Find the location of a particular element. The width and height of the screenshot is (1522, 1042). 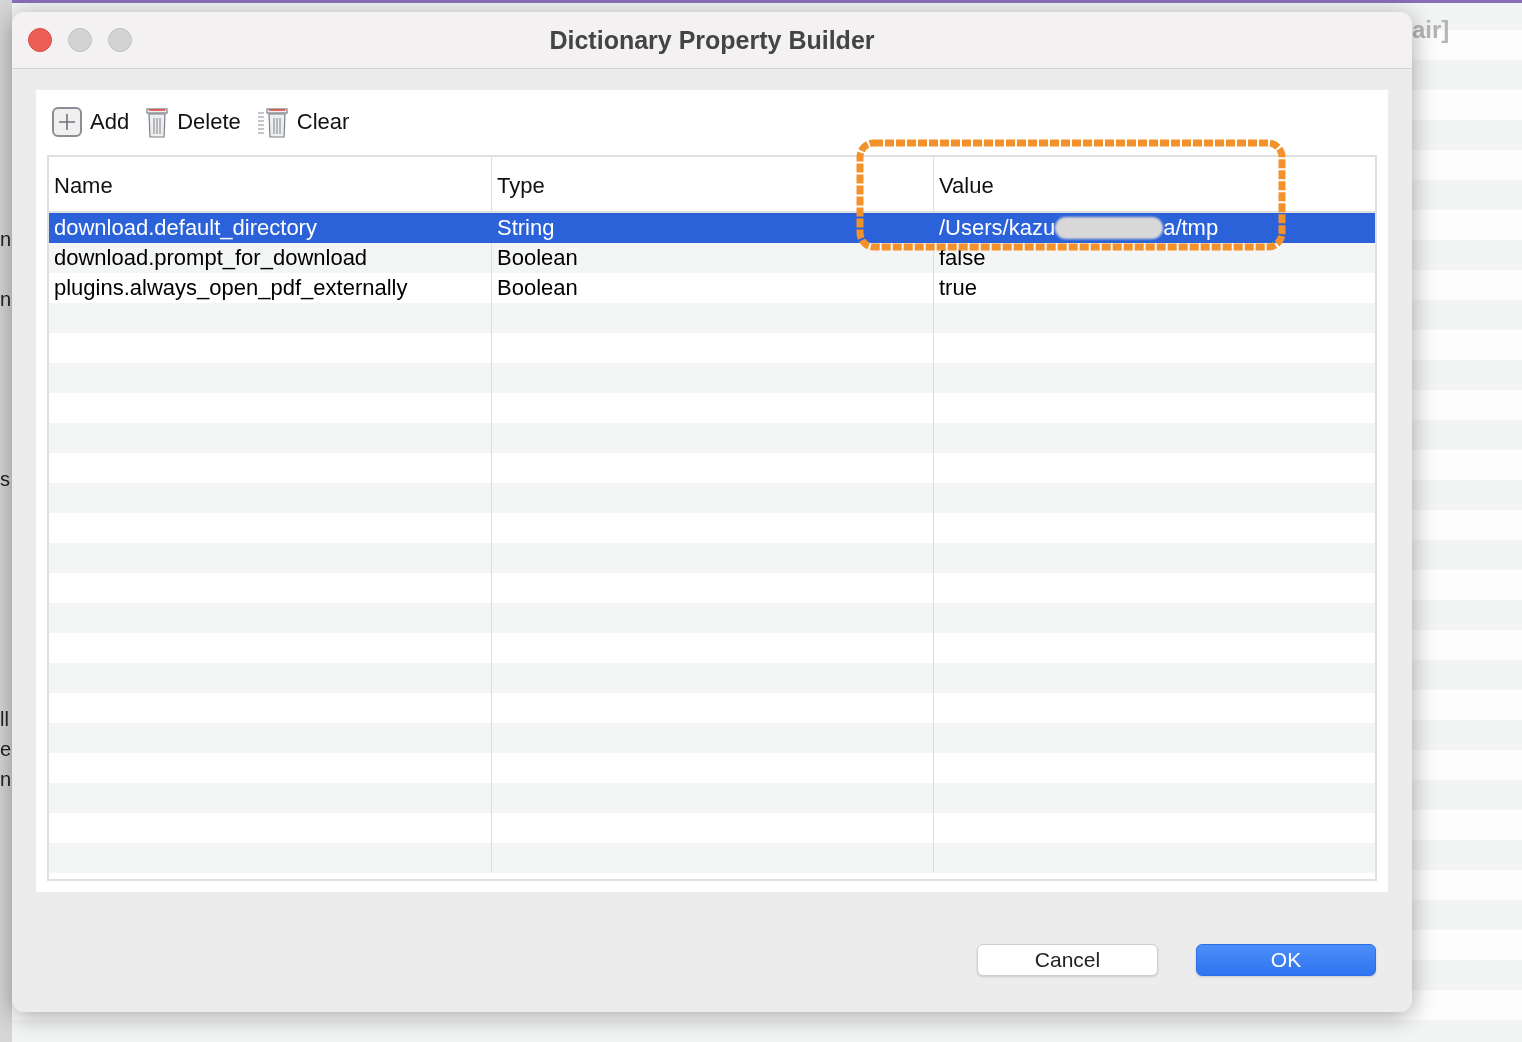

column-header: Value is located at coordinates (1154, 184).